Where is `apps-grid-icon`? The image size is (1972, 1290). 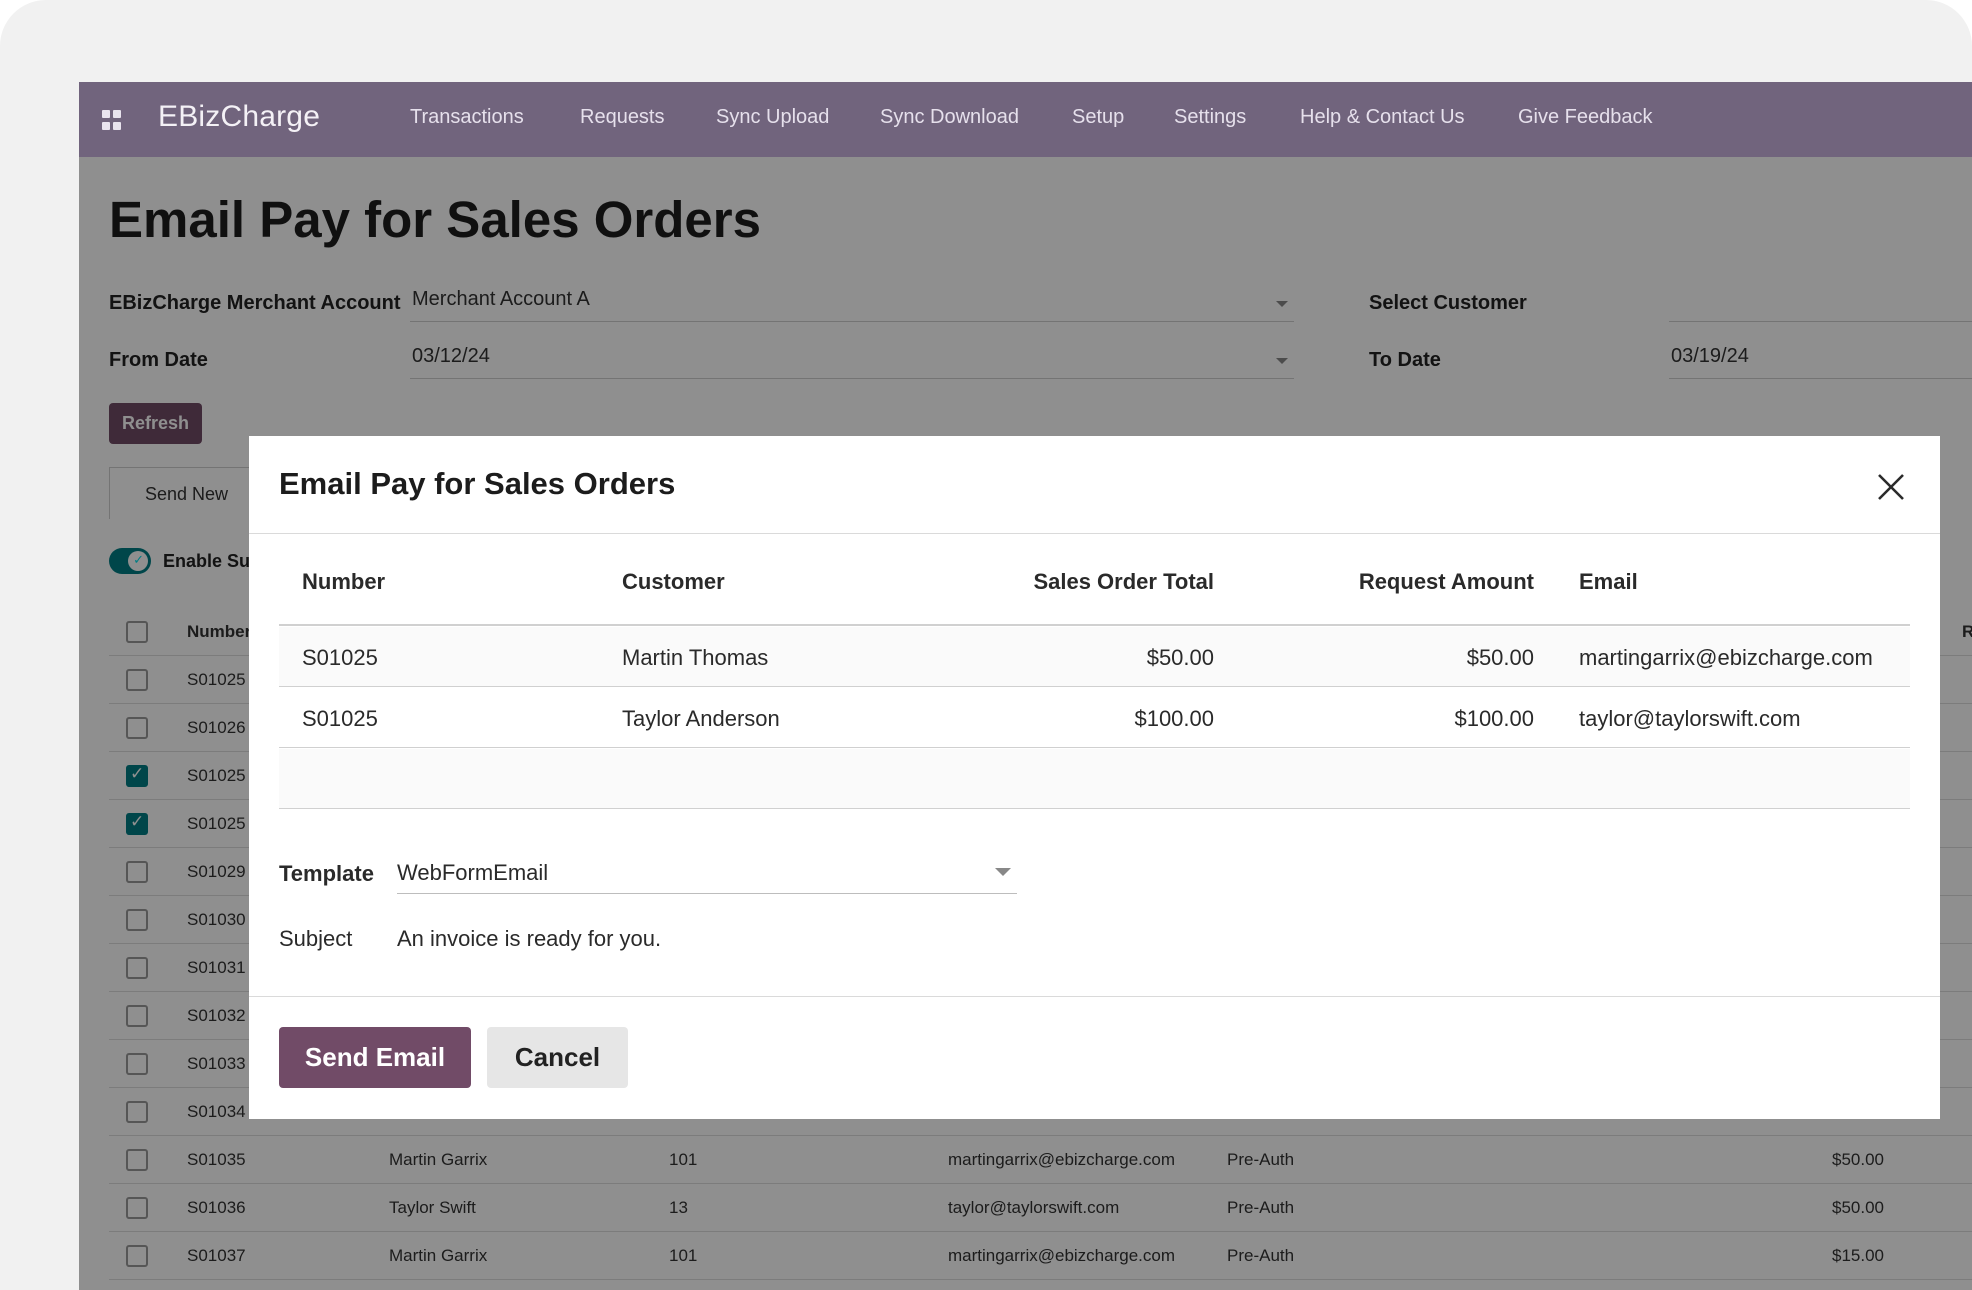
apps-grid-icon is located at coordinates (112, 120).